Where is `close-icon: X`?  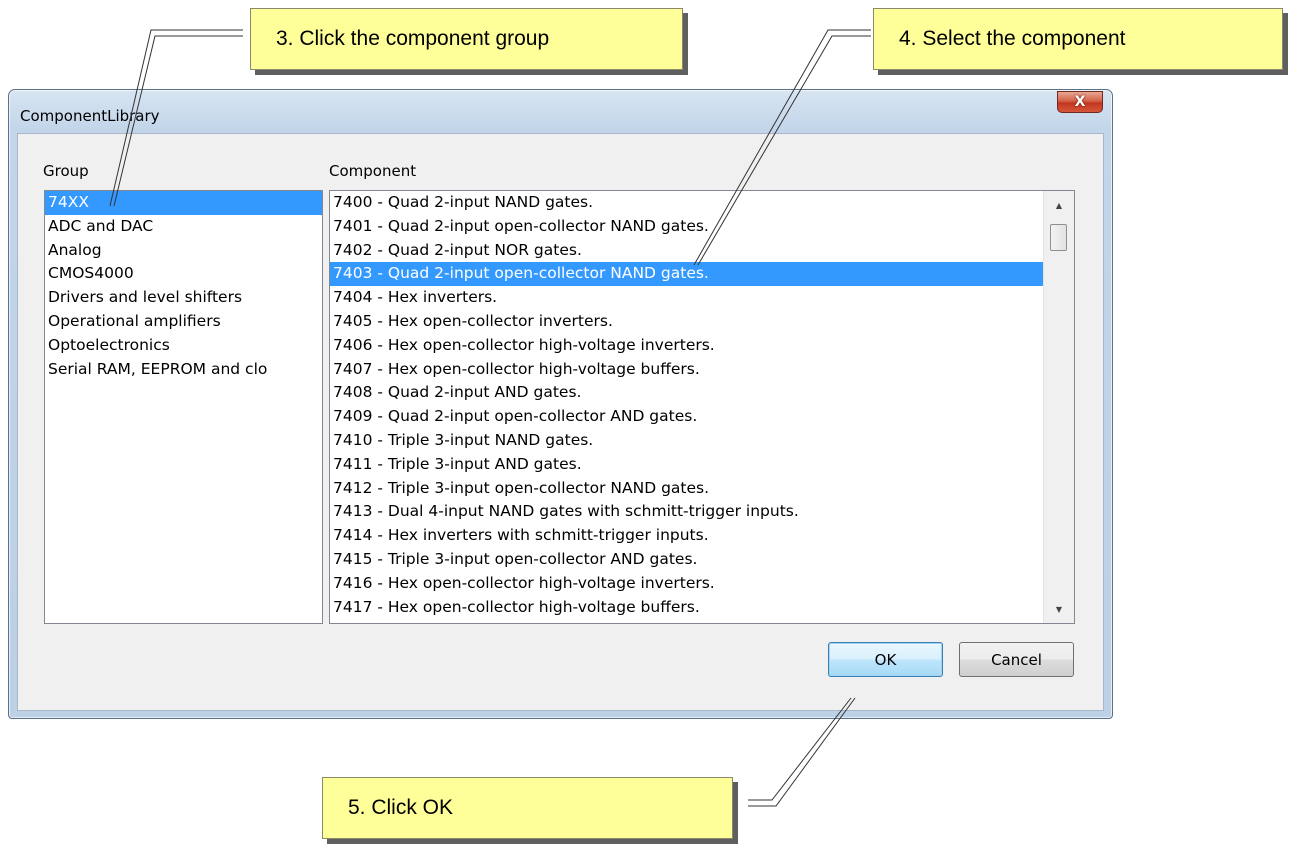
close-icon: X is located at coordinates (1080, 102).